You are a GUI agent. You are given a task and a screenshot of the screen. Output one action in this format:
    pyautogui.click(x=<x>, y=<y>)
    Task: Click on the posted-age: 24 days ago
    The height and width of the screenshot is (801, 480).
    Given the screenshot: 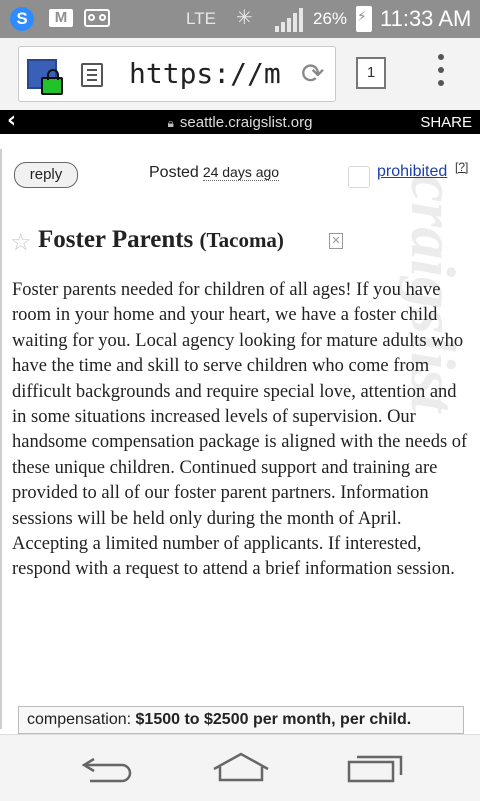 What is the action you would take?
    pyautogui.click(x=241, y=172)
    